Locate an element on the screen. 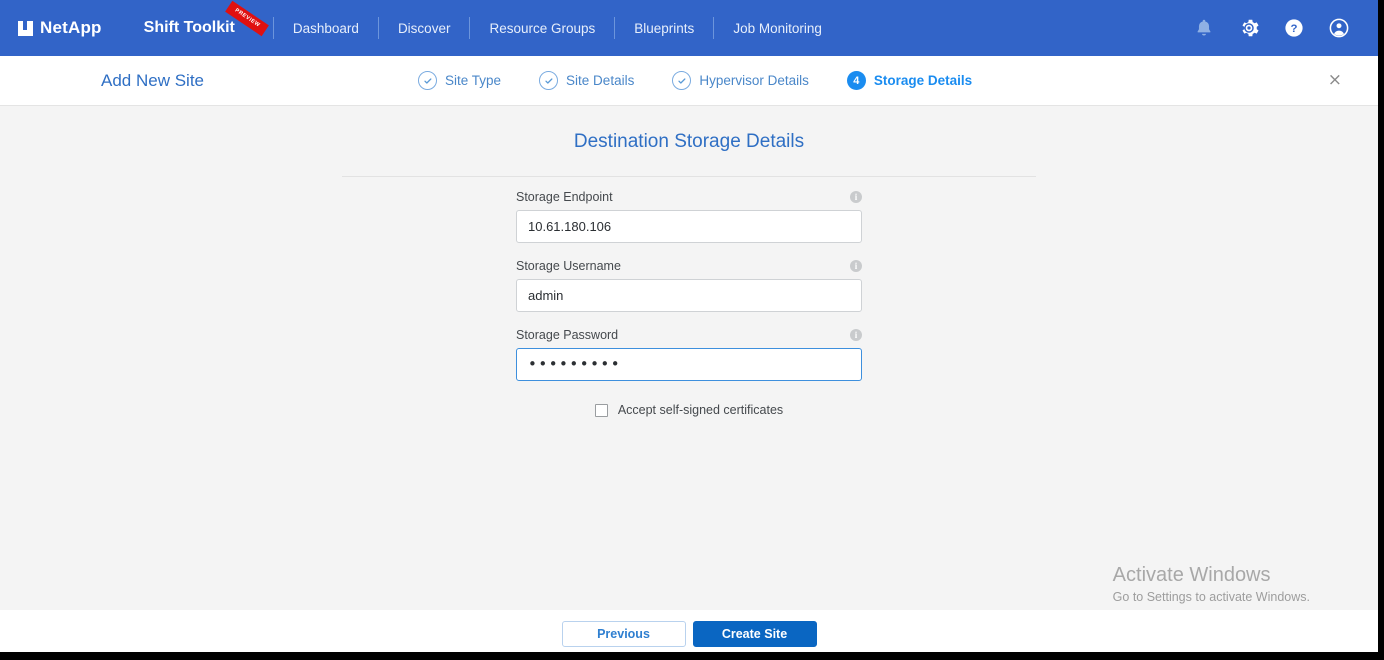 The height and width of the screenshot is (660, 1384). field-storage-password: Storage Password i ••••••••• is located at coordinates (689, 354).